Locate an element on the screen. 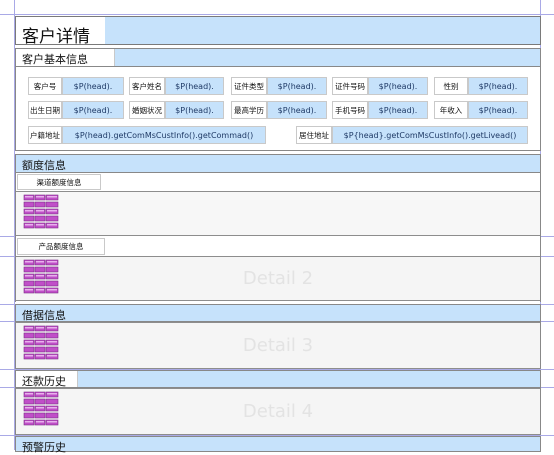 The image size is (554, 455). title-bar-fill is located at coordinates (322, 30).